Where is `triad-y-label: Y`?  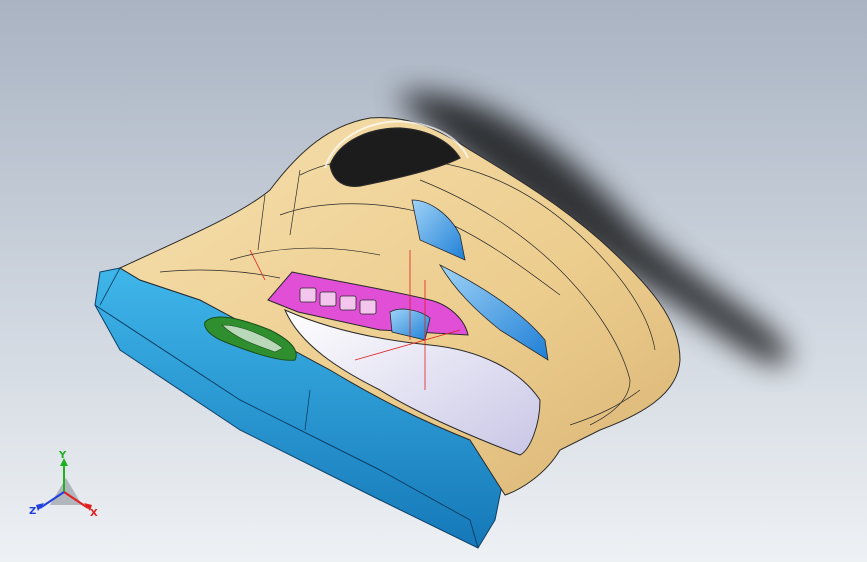 triad-y-label: Y is located at coordinates (62, 455).